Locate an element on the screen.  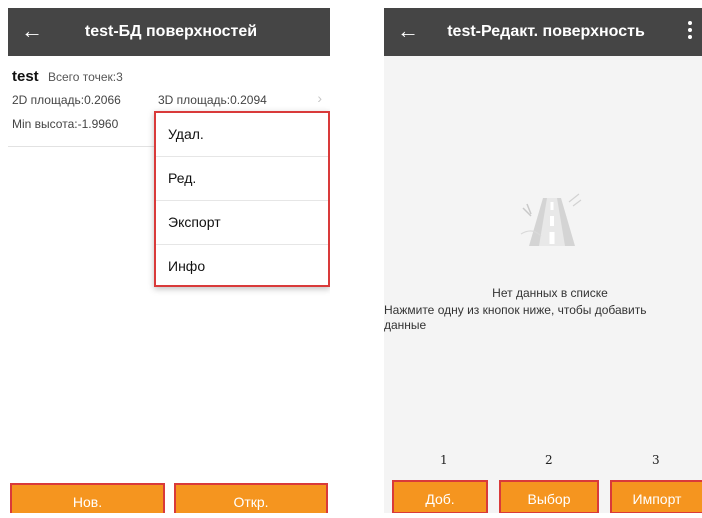
more-vert-icon is located at coordinates (690, 32).